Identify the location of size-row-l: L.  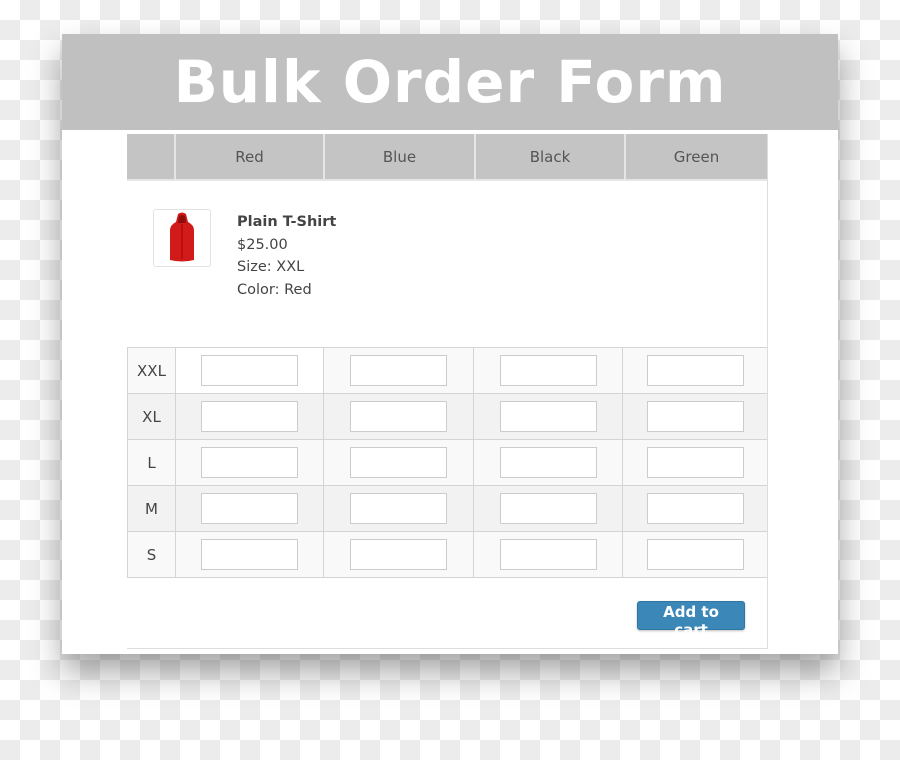
(447, 462).